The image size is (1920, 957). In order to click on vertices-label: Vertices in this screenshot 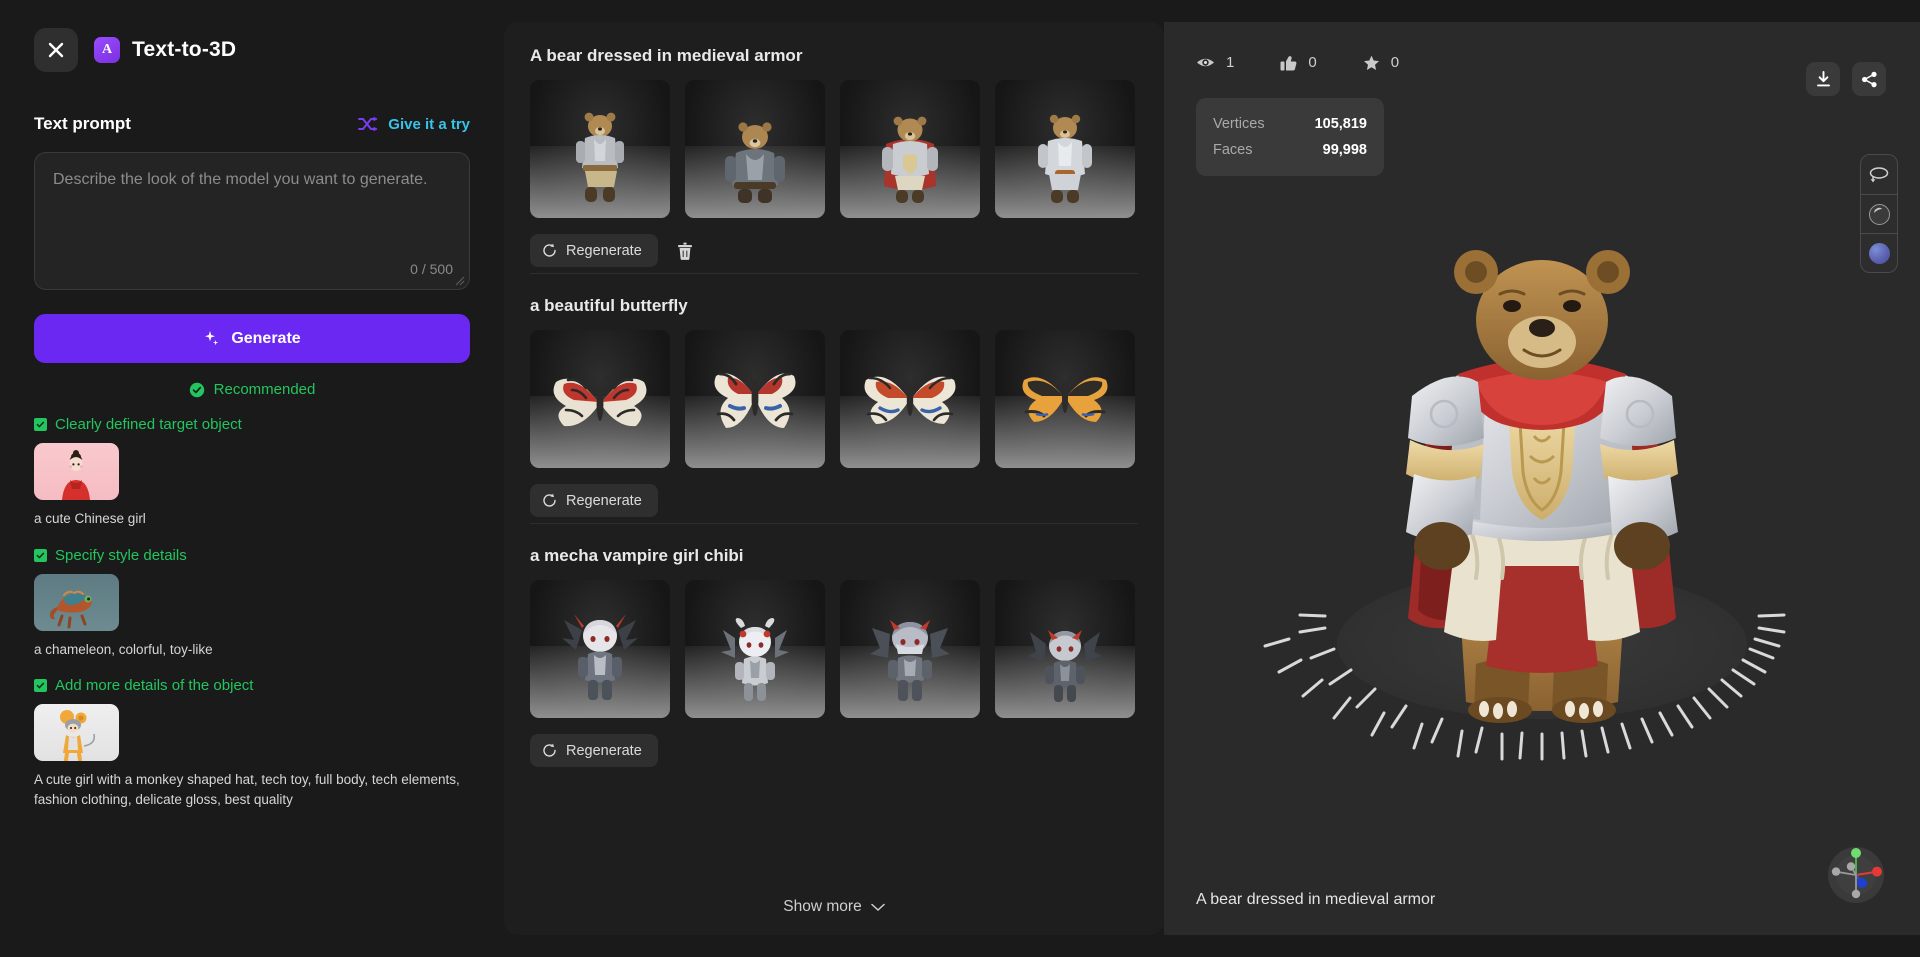, I will do `click(1239, 124)`.